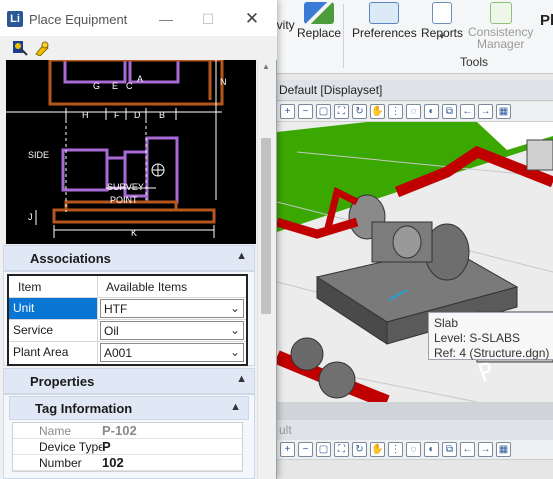 The image size is (553, 479). What do you see at coordinates (30, 217) in the screenshot?
I see `dim-label-j: J` at bounding box center [30, 217].